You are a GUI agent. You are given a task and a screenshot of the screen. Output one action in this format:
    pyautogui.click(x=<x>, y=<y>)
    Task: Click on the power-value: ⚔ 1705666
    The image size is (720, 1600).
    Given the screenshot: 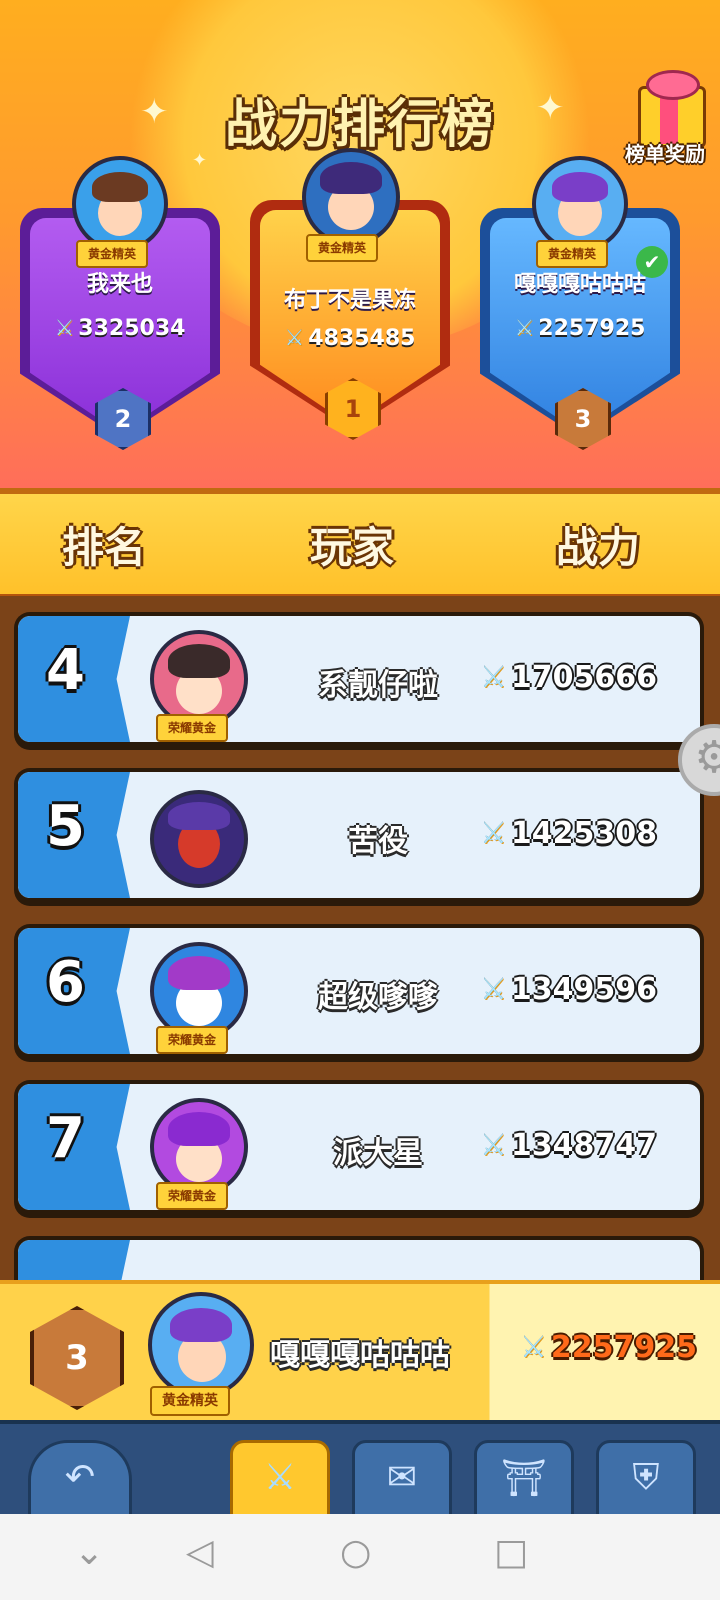 What is the action you would take?
    pyautogui.click(x=569, y=677)
    